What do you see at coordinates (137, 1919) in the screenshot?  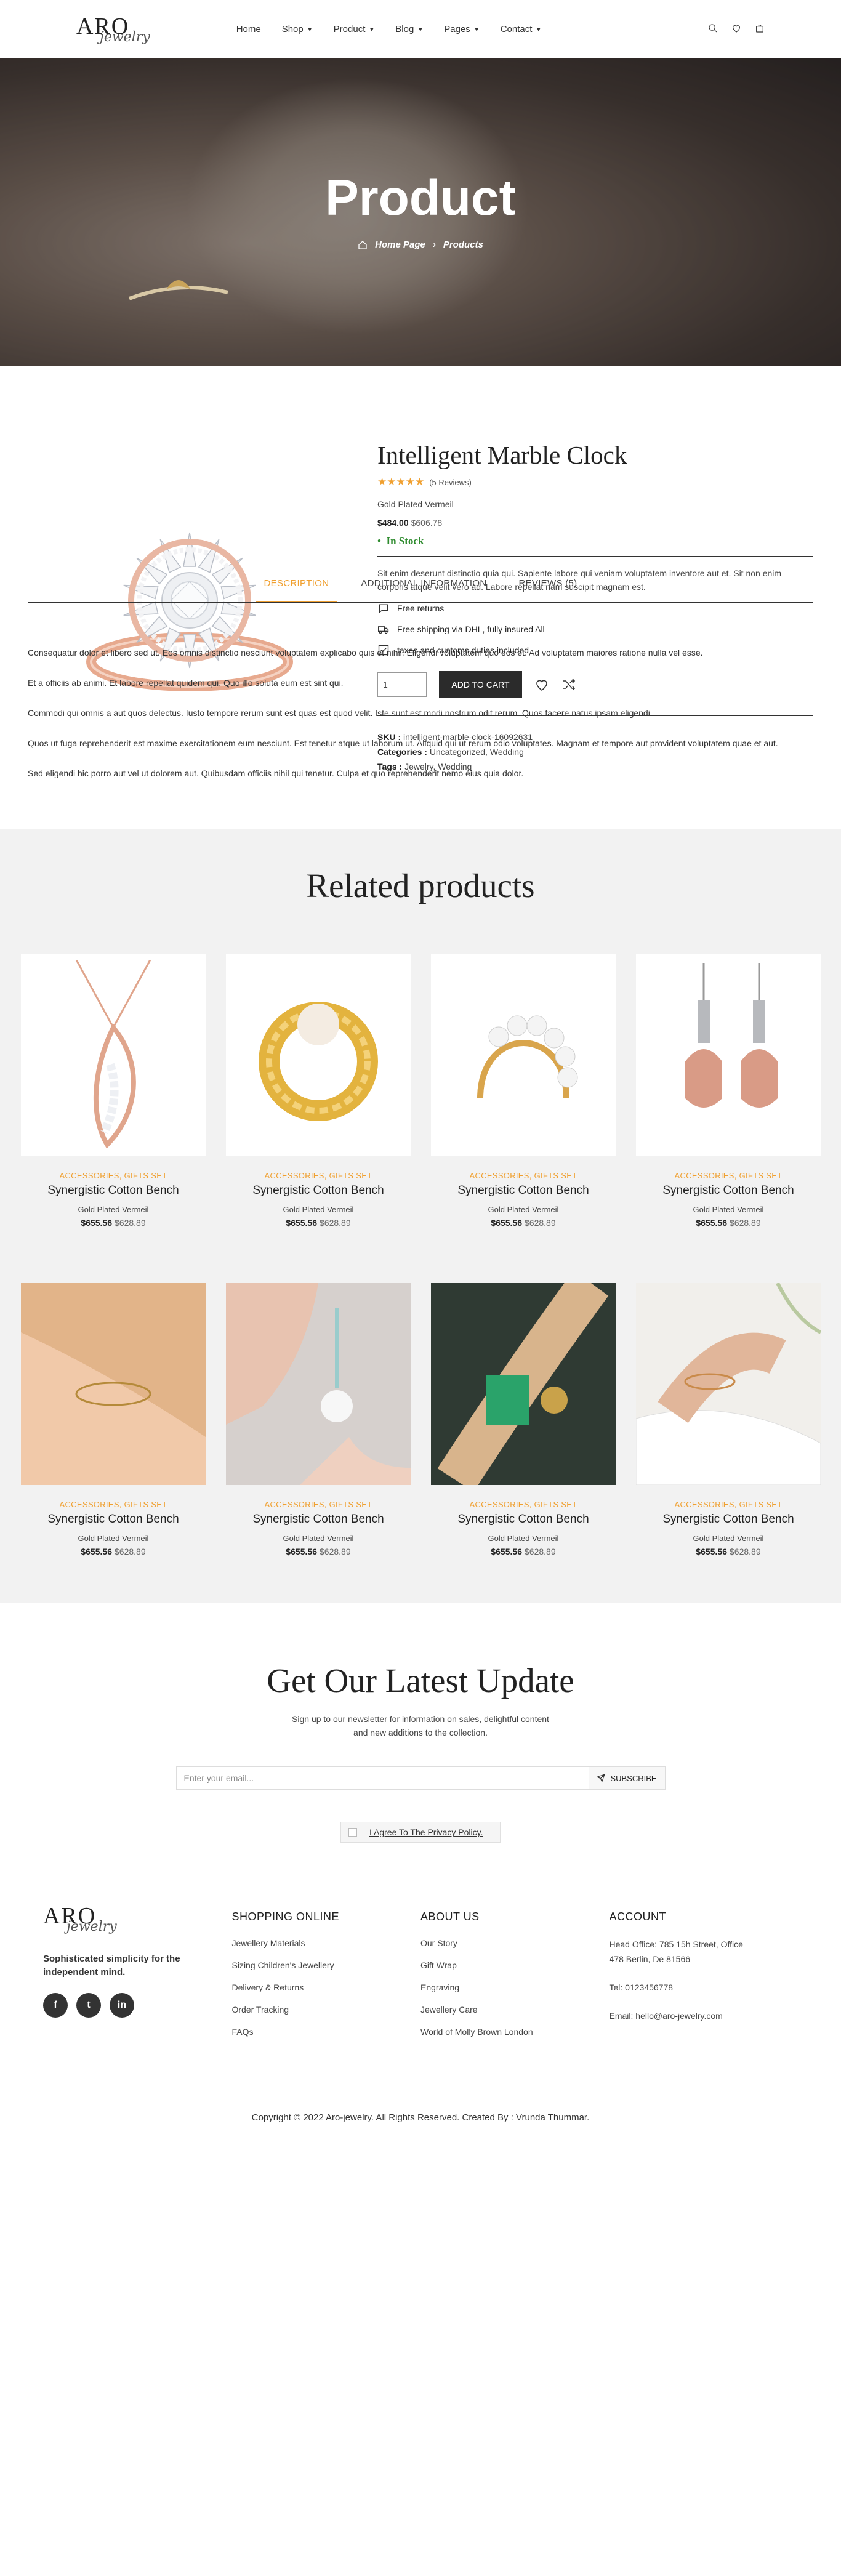 I see `footer-logo: ARO jewelry` at bounding box center [137, 1919].